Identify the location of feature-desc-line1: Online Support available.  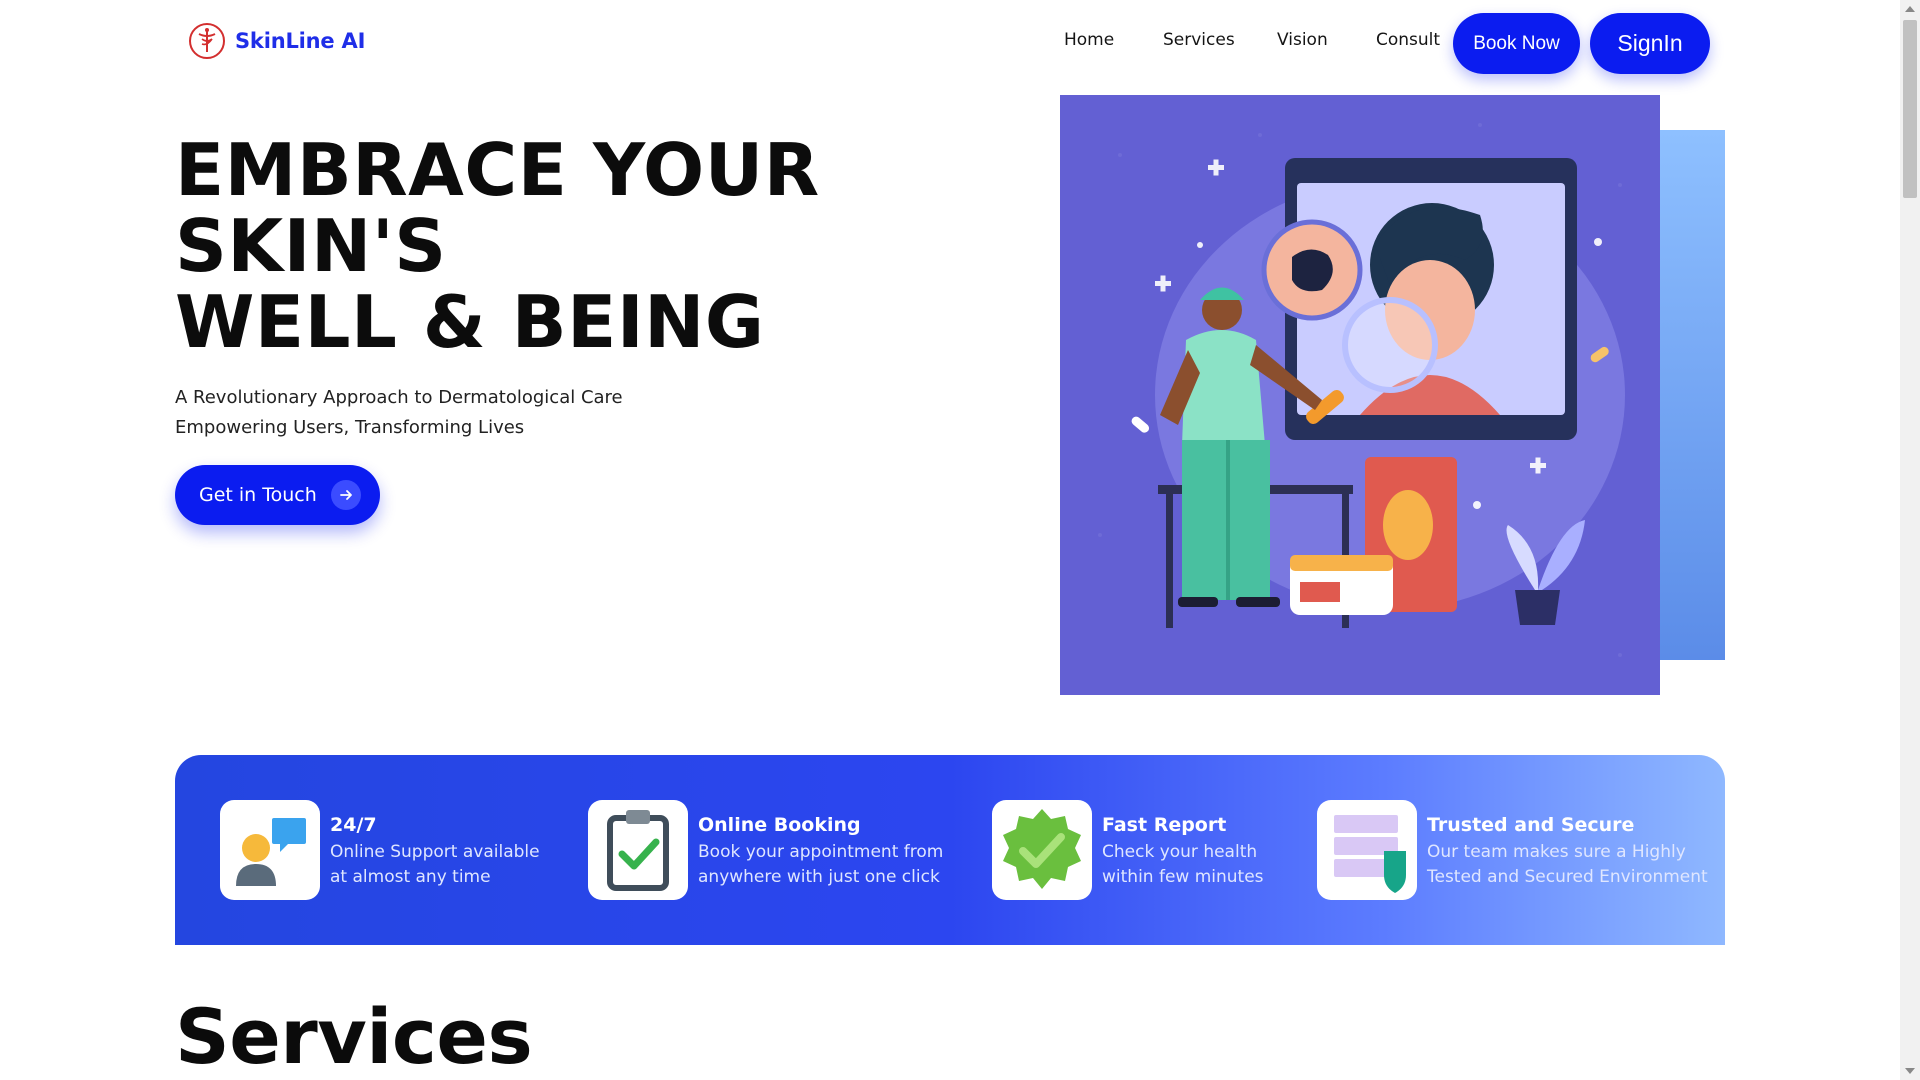
(435, 852).